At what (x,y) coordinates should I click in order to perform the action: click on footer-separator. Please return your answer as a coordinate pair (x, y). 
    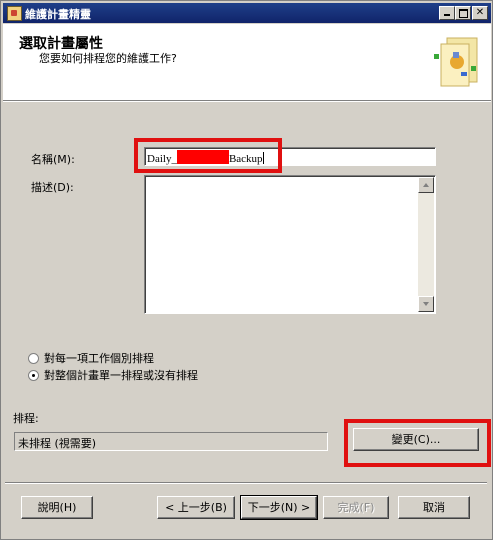
    Looking at the image, I should click on (246, 482).